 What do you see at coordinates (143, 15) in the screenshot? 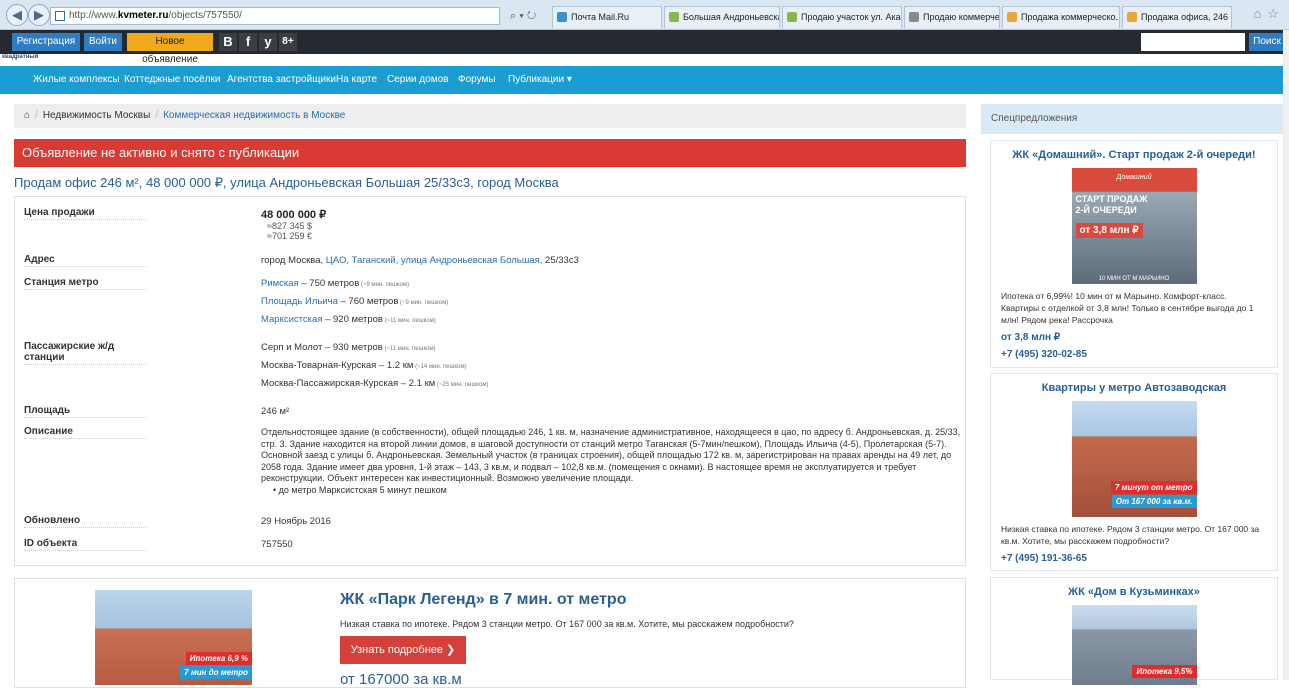
I see `address-domain: kvmeter.ru` at bounding box center [143, 15].